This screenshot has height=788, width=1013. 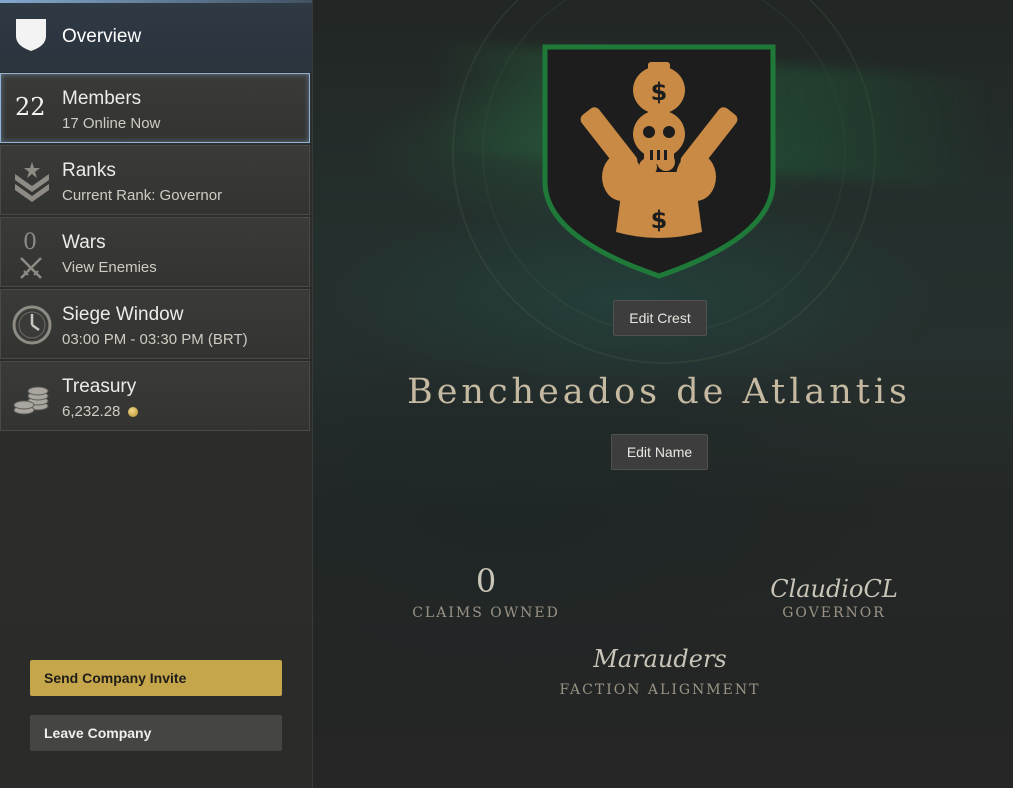 What do you see at coordinates (31, 400) in the screenshot?
I see `coin-stack-icon` at bounding box center [31, 400].